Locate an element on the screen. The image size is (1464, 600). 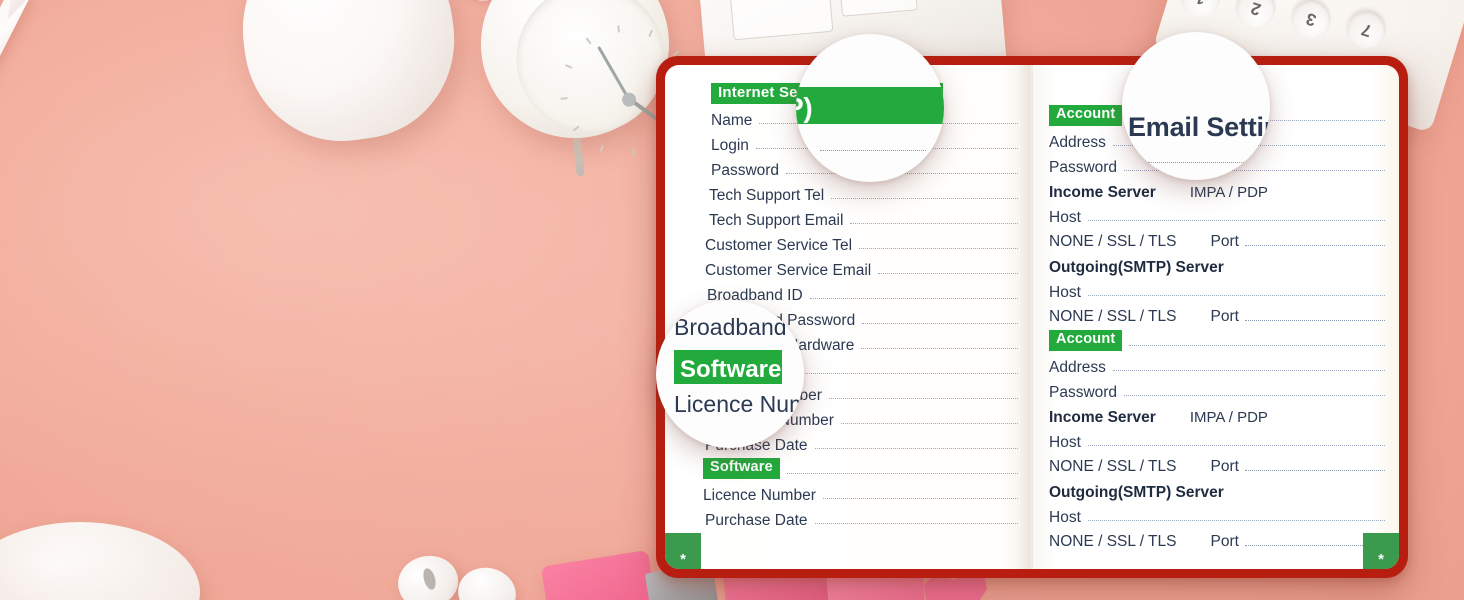
field-row-customer-service-email: Customer Service Email is located at coordinates (848, 266).